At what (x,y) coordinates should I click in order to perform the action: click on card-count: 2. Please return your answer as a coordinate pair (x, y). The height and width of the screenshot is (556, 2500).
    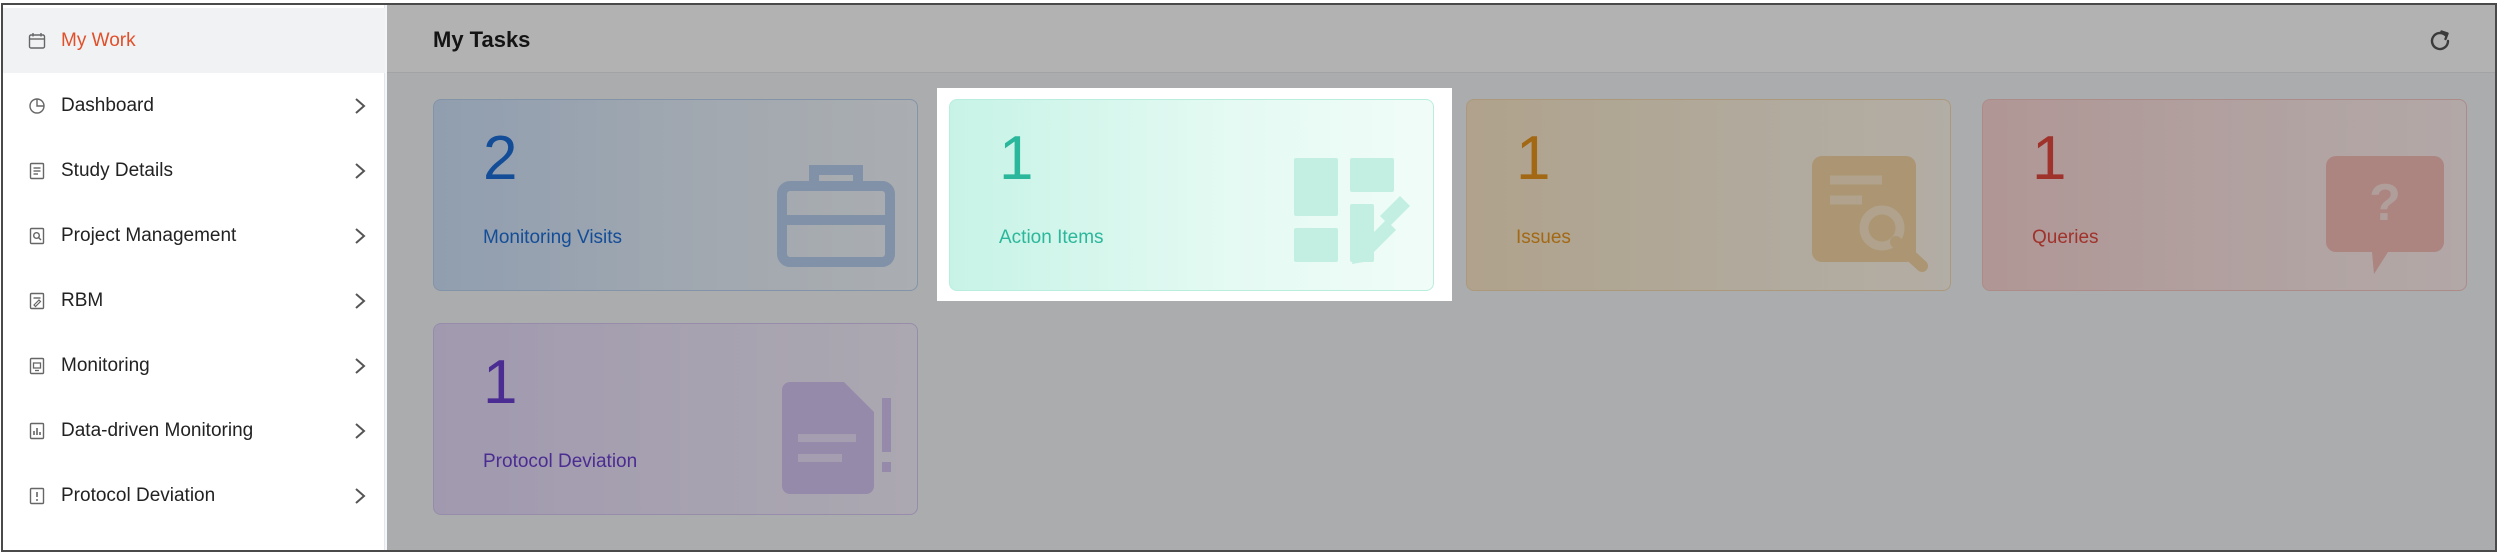
    Looking at the image, I should click on (500, 158).